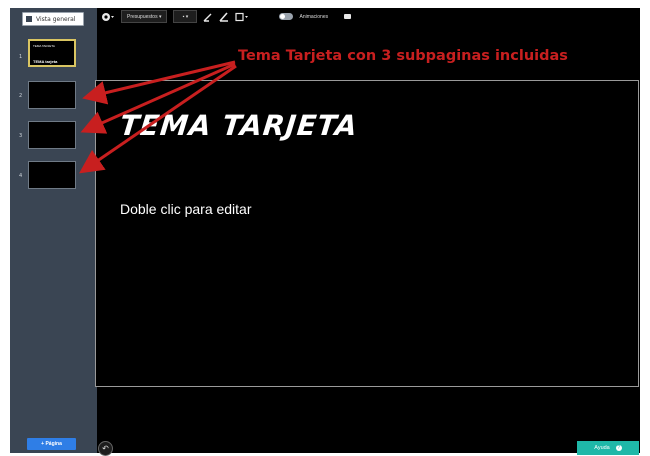 The width and height of the screenshot is (650, 456). What do you see at coordinates (21, 57) in the screenshot?
I see `slide-number-1: 1` at bounding box center [21, 57].